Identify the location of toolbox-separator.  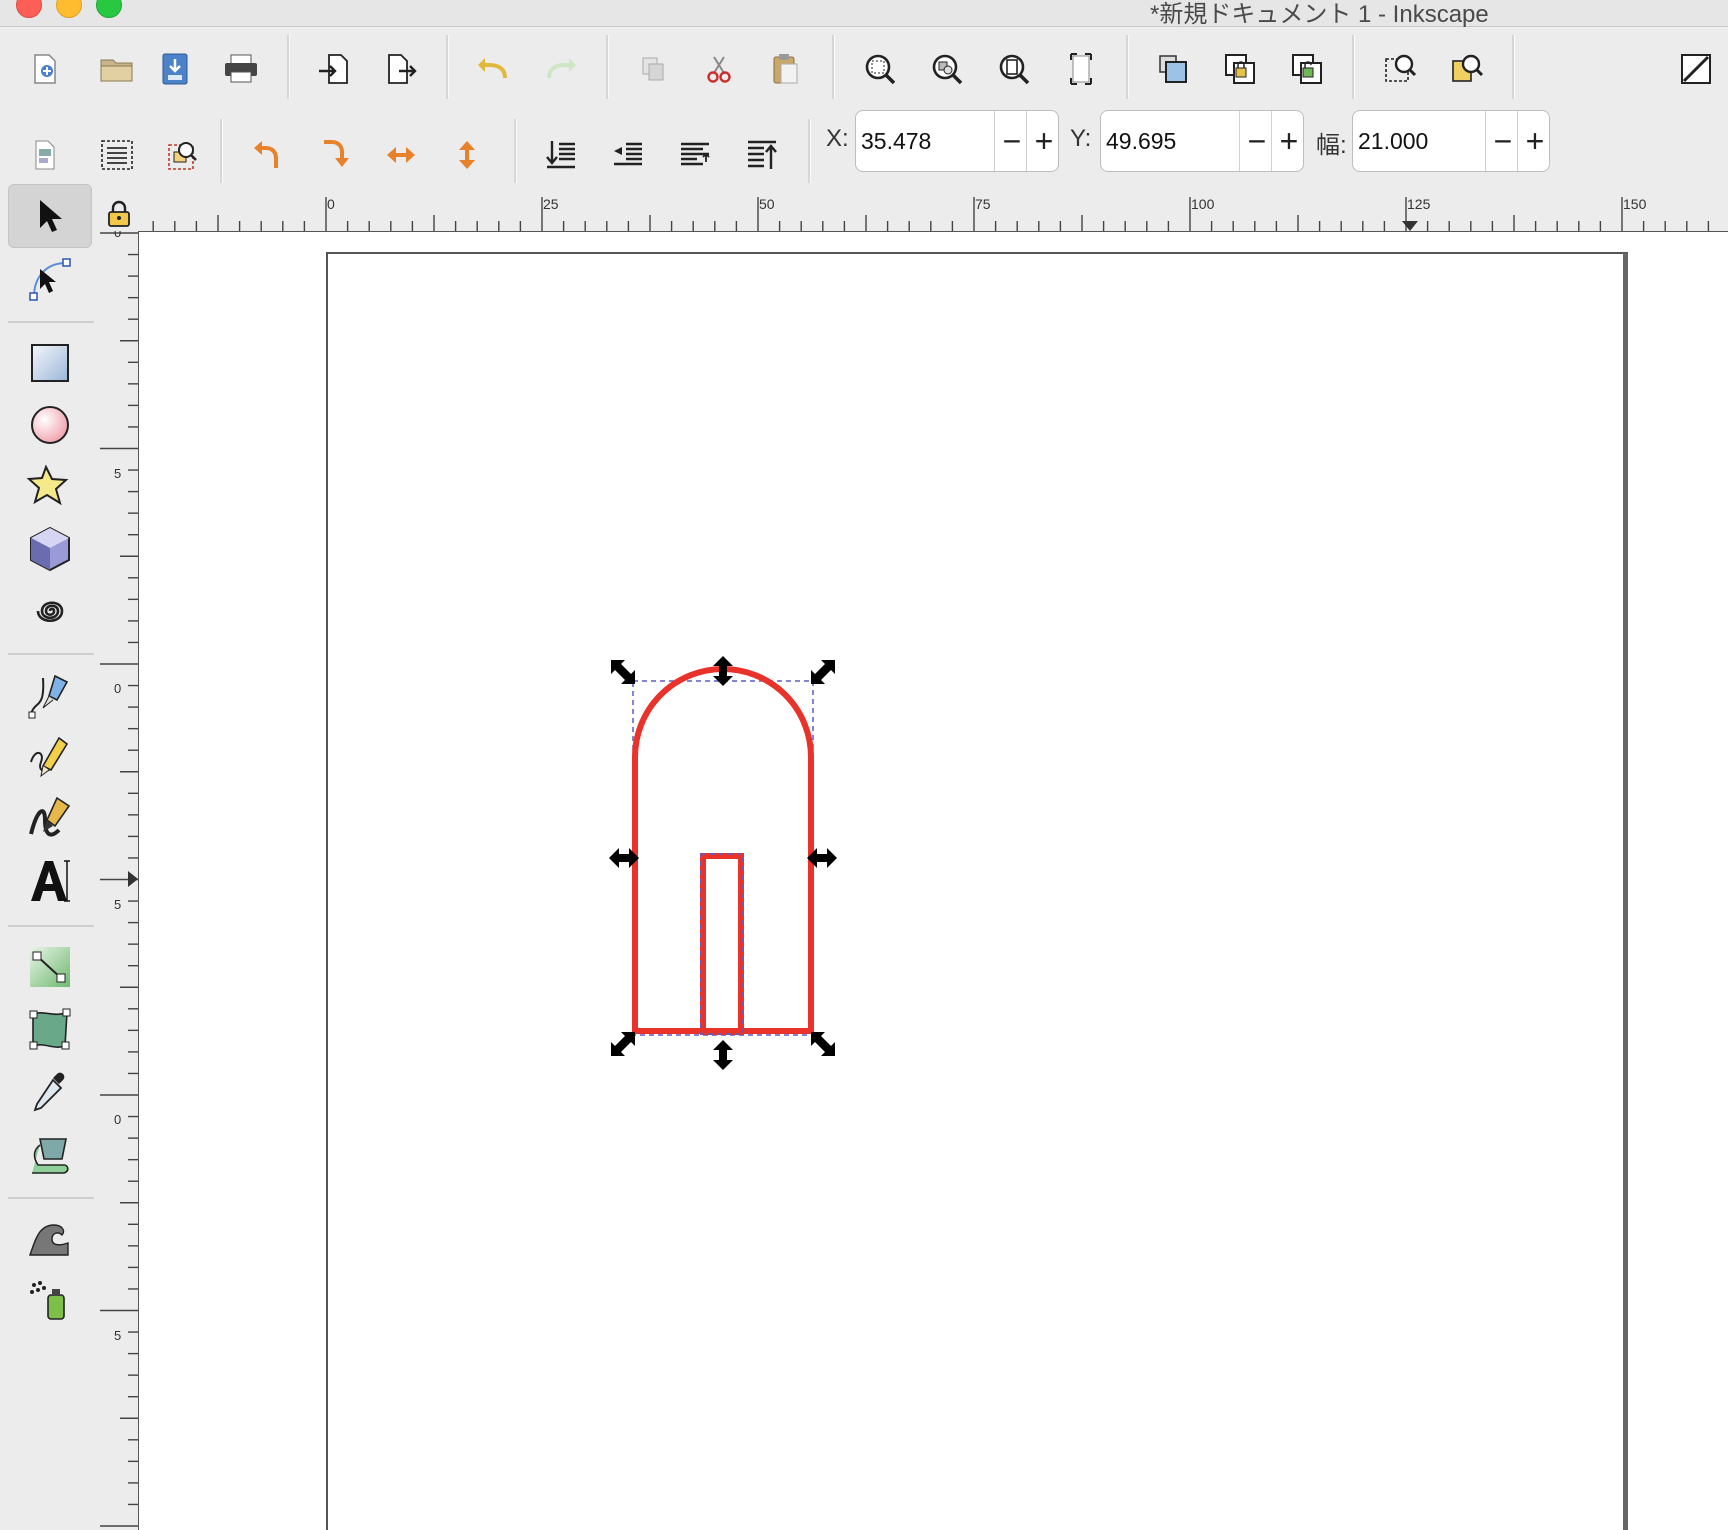
(51, 654).